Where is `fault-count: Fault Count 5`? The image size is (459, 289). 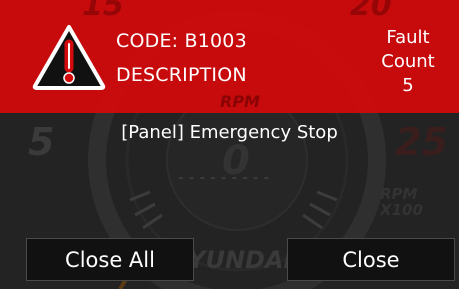 fault-count: Fault Count 5 is located at coordinates (408, 62).